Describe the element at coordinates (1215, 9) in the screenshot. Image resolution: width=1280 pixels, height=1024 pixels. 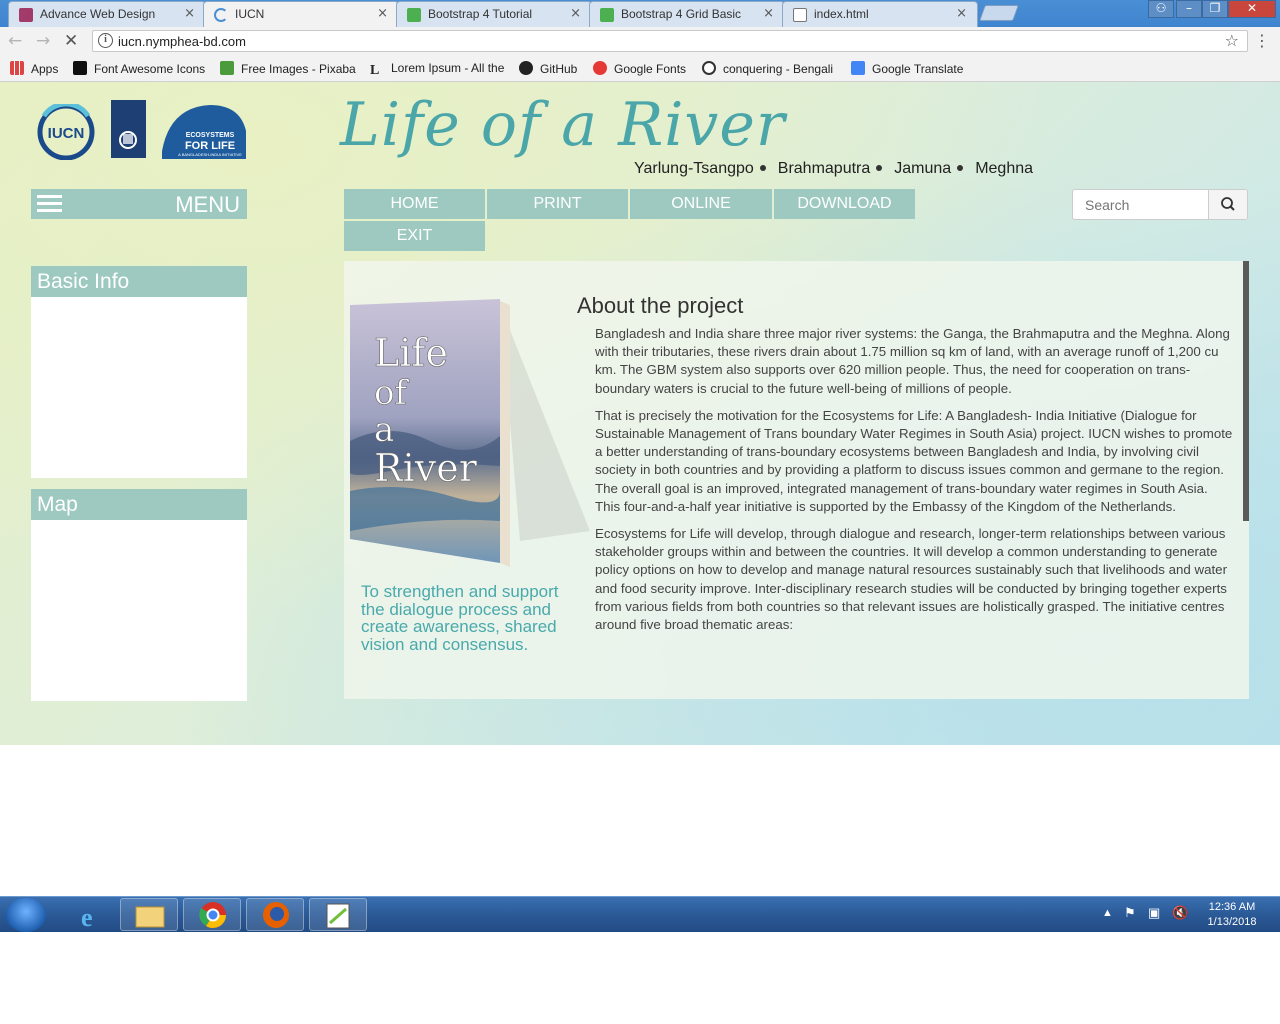
I see `restore-button: ❐` at that location.